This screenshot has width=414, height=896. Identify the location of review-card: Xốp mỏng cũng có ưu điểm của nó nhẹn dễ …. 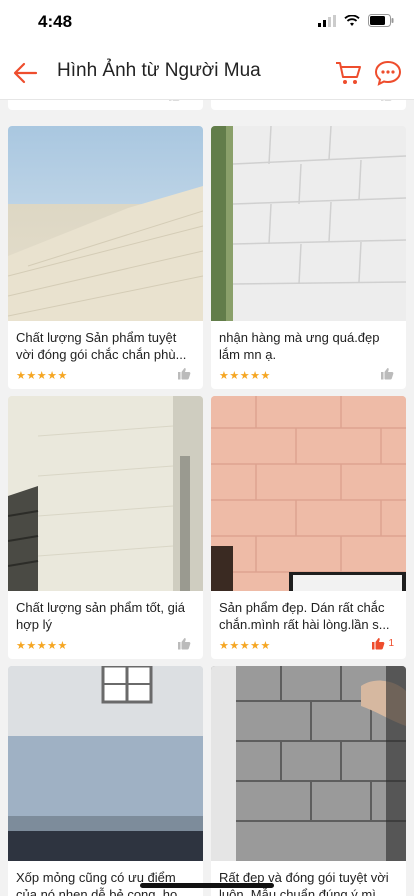
(105, 781).